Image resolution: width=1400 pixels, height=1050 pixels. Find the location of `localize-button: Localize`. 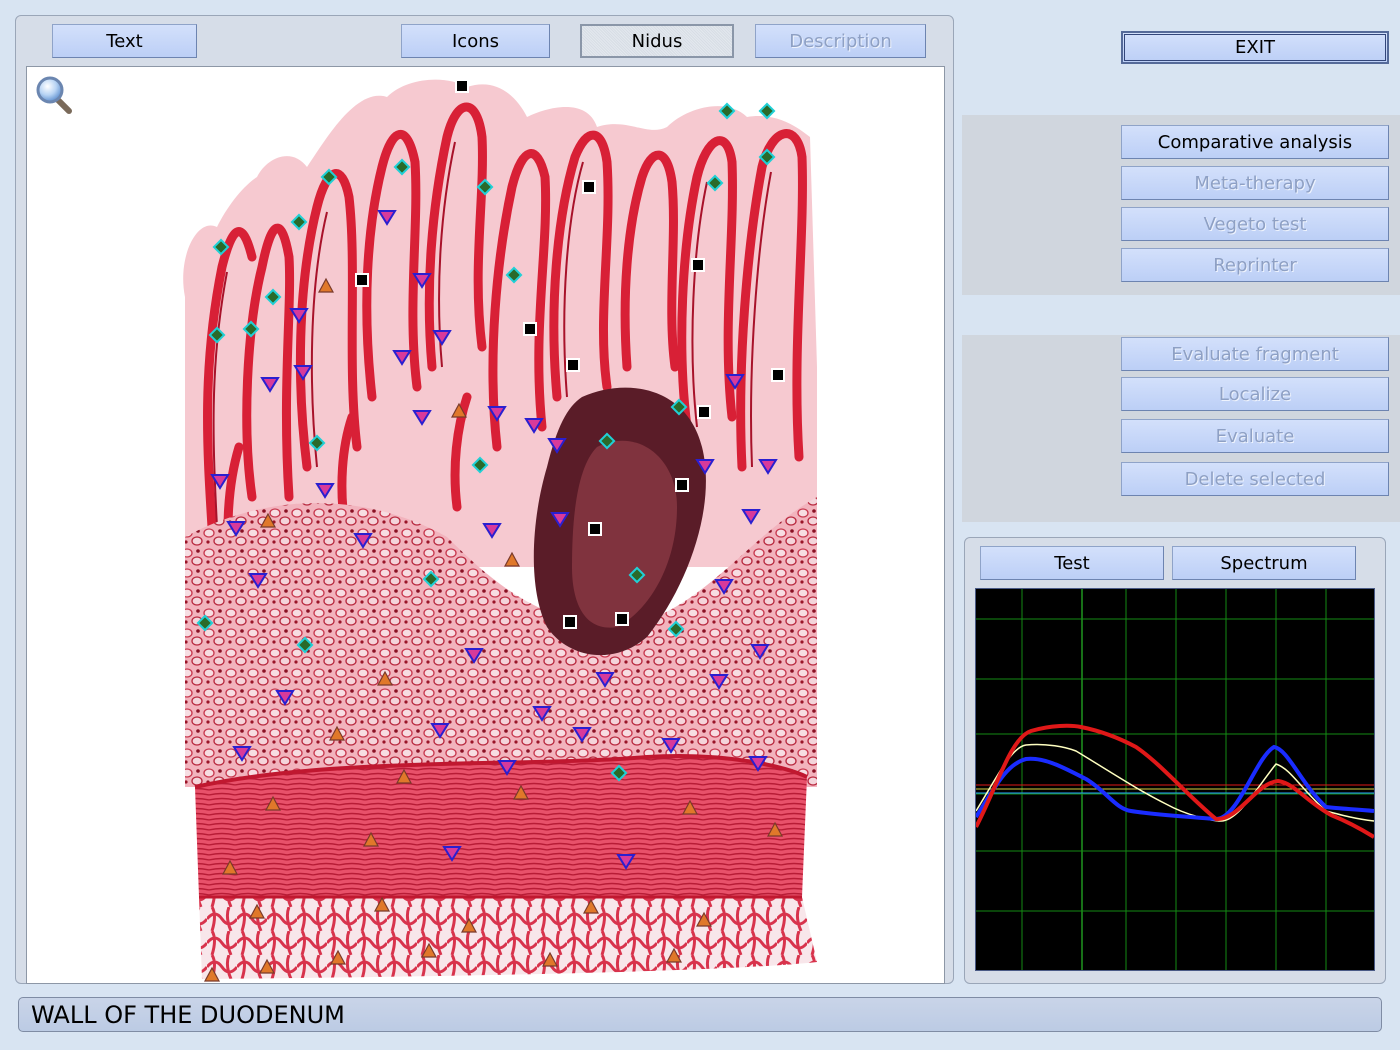

localize-button: Localize is located at coordinates (1255, 394).